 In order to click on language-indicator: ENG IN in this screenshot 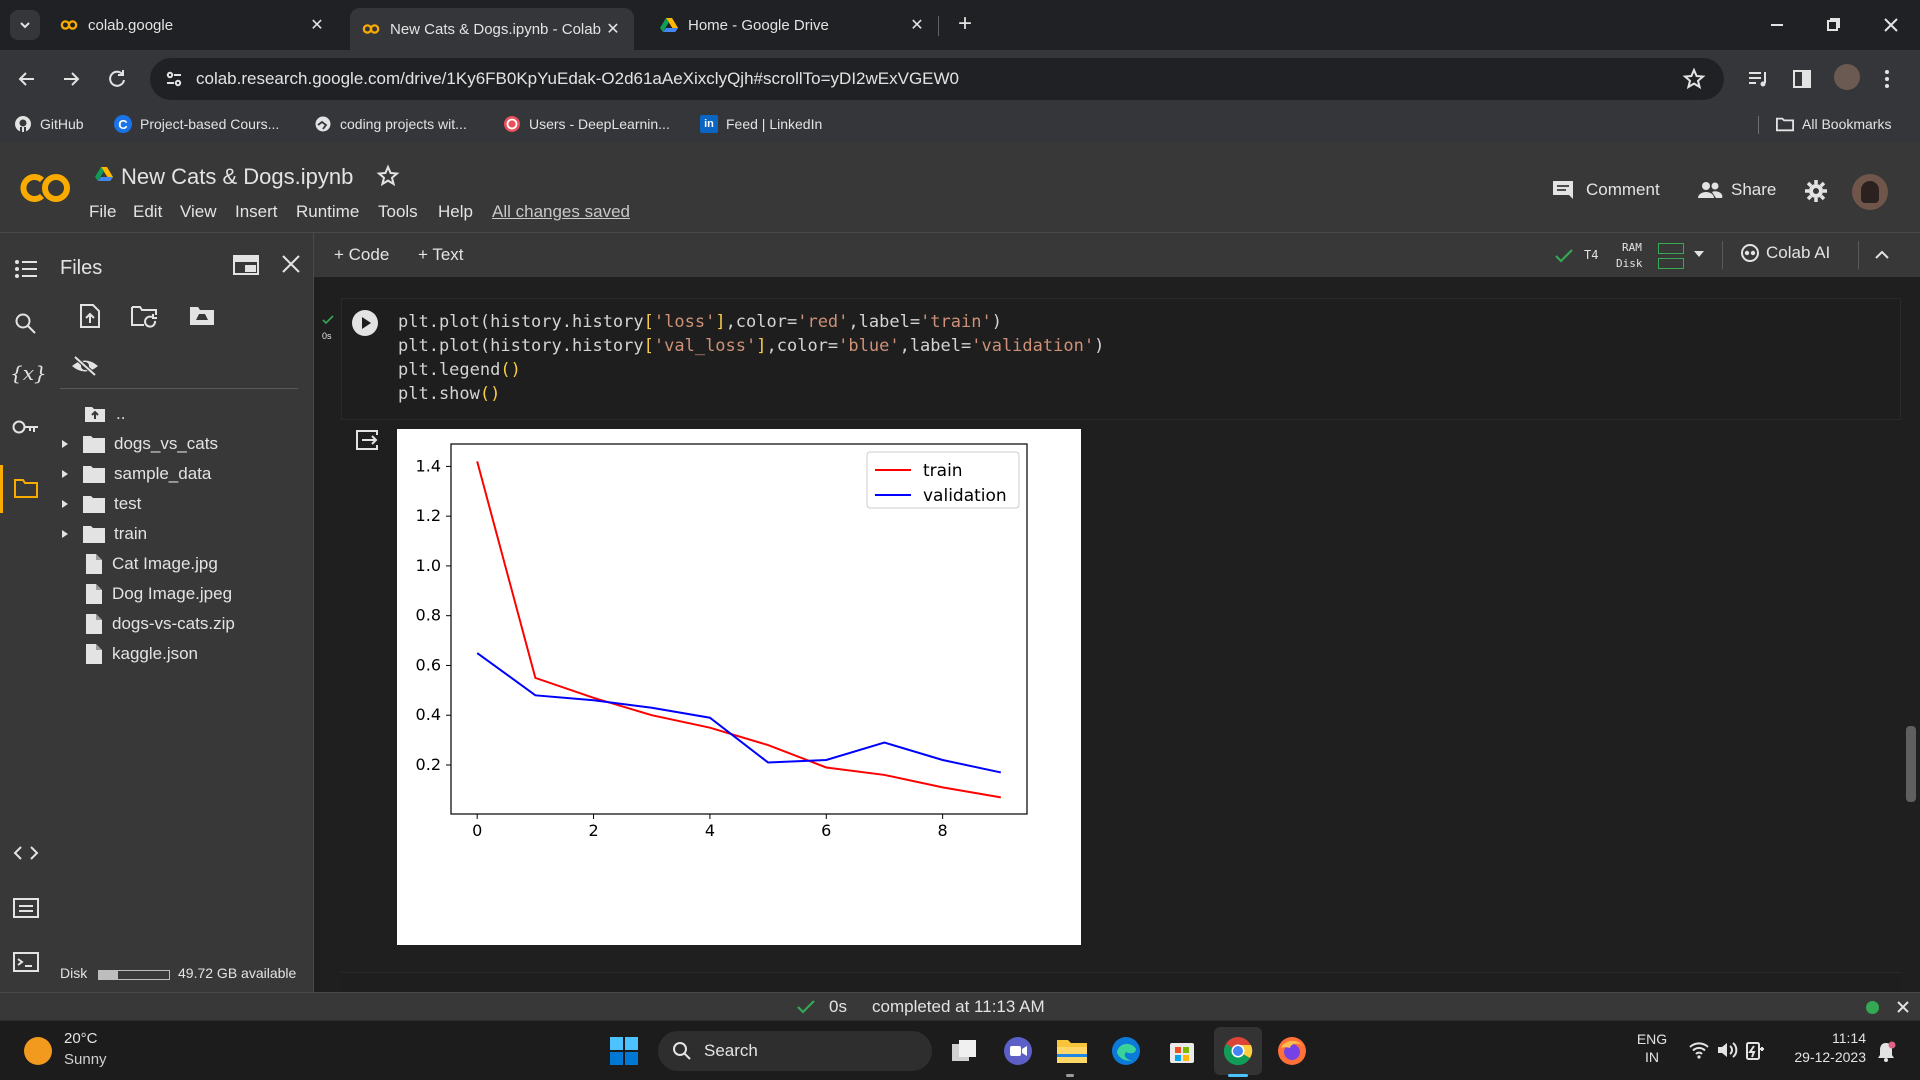, I will do `click(1652, 1048)`.